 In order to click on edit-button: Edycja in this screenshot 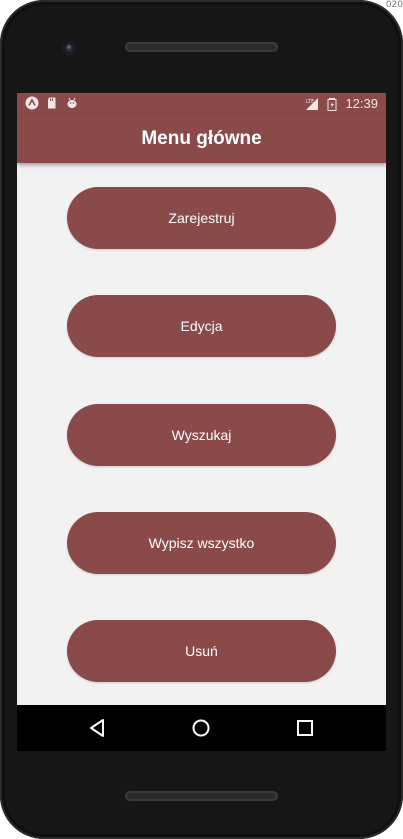, I will do `click(201, 326)`.